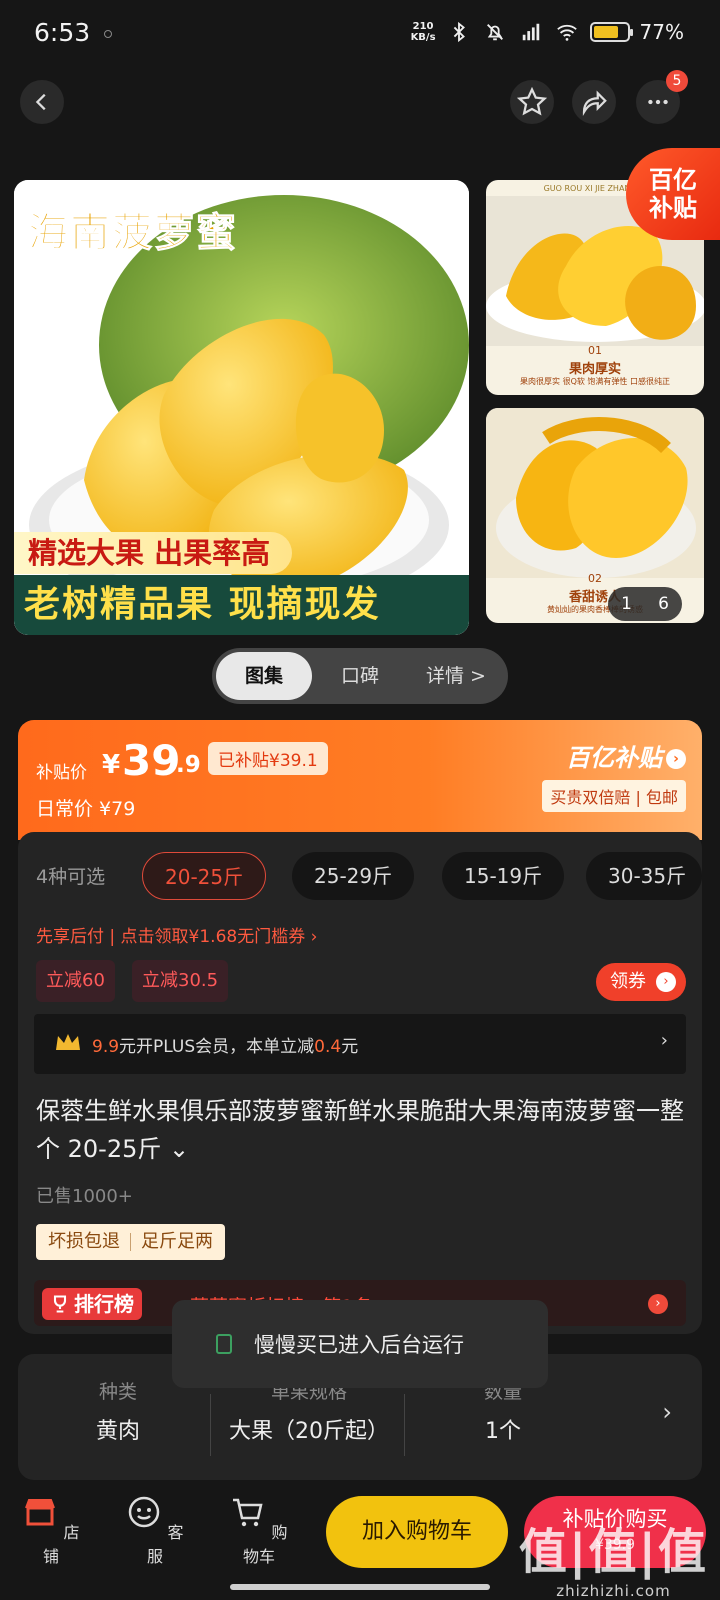  Describe the element at coordinates (661, 32) in the screenshot. I see `battery-percent: 77%` at that location.